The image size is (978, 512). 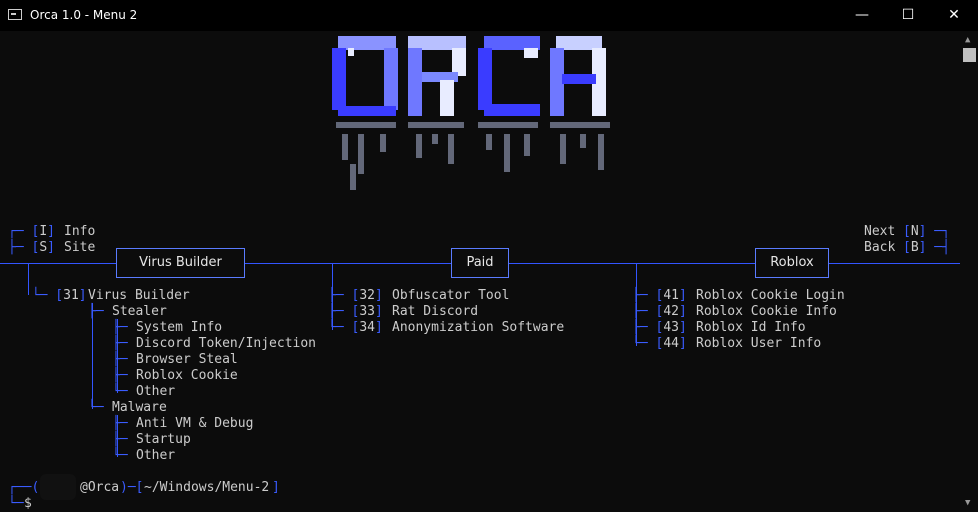 I want to click on scroll-down-arrow-icon: ▼, so click(x=967, y=503).